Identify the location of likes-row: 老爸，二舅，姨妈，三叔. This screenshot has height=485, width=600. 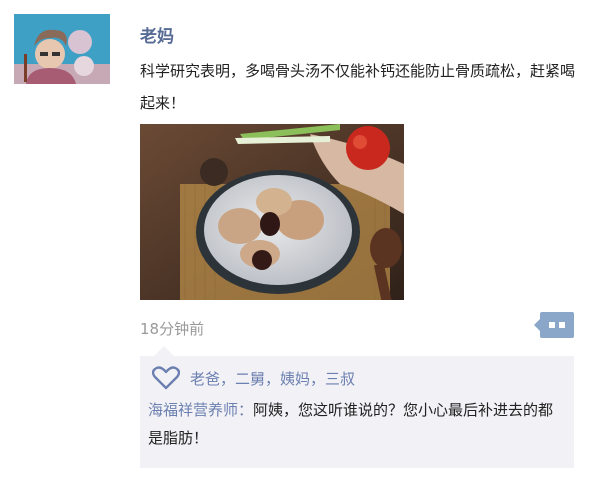
(253, 378).